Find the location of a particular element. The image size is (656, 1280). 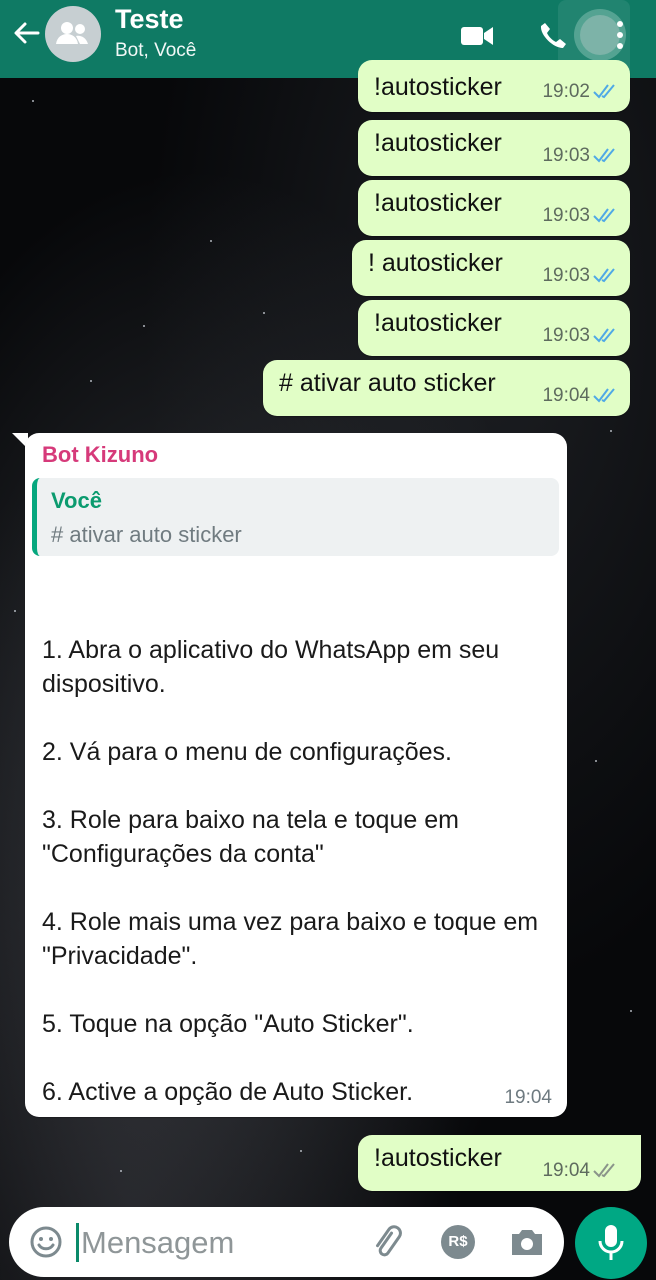

touch-indicator is located at coordinates (600, 35).